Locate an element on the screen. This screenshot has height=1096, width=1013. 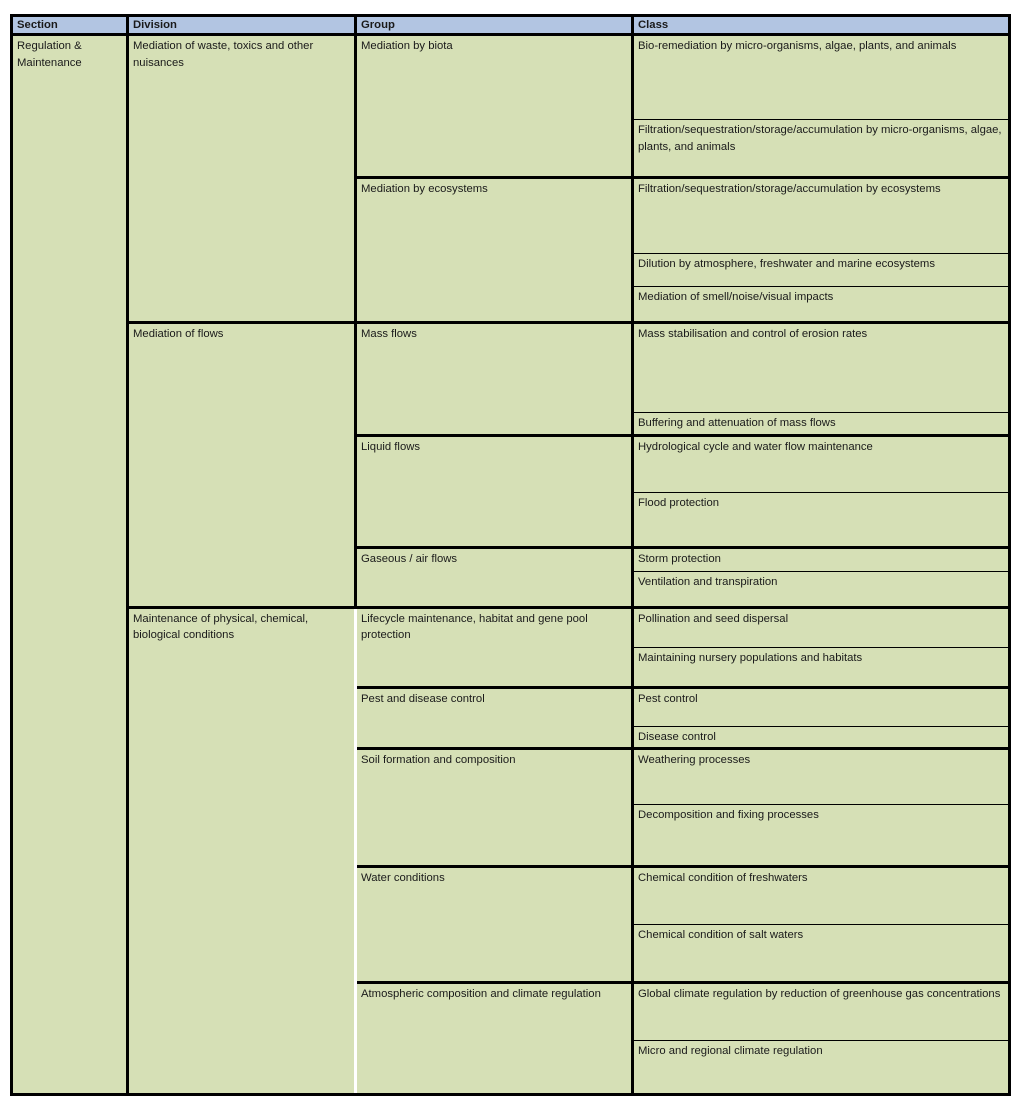
class-cell: Disease control is located at coordinates (821, 738).